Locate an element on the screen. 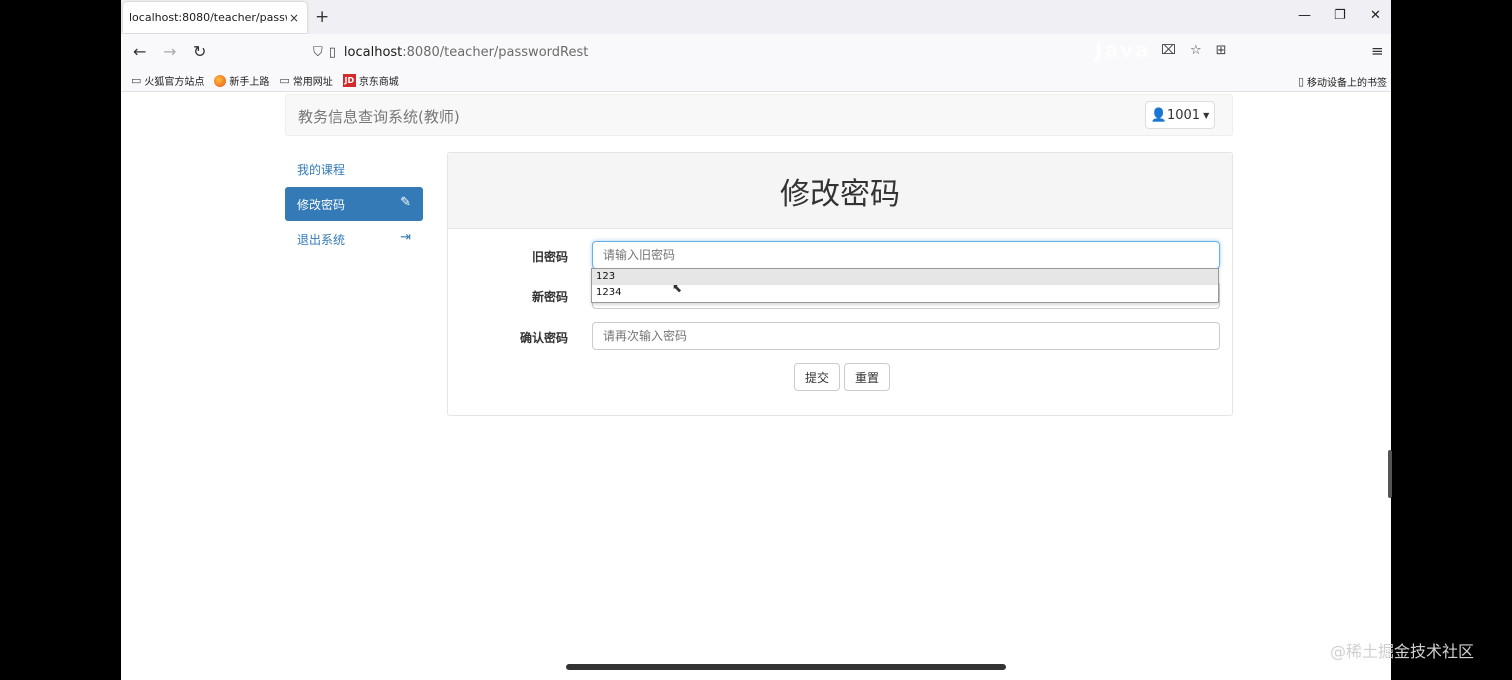 The image size is (1512, 680). old-password-input is located at coordinates (906, 255).